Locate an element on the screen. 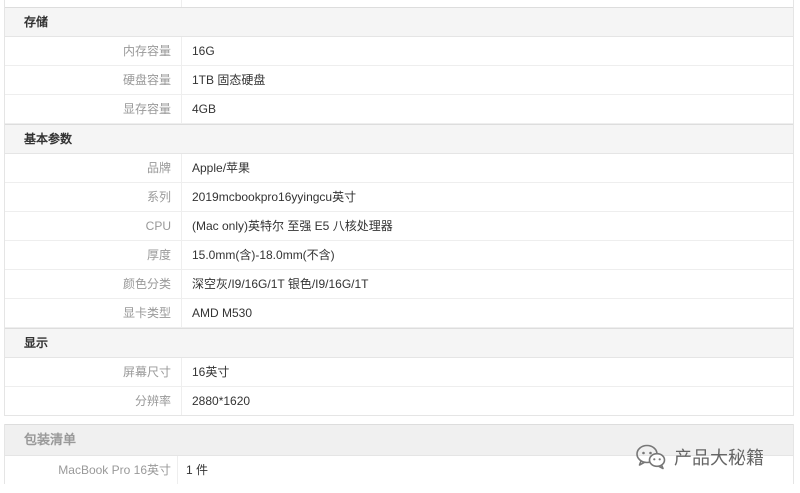  spec-value: 15.0mm(含)-18.0mm(不含) is located at coordinates (263, 255).